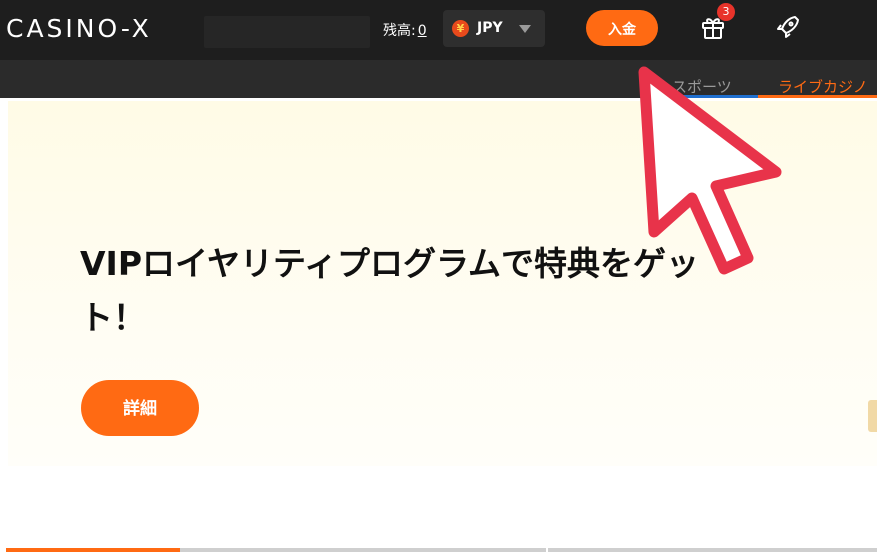 The image size is (877, 552). I want to click on header-placeholder-box, so click(287, 32).